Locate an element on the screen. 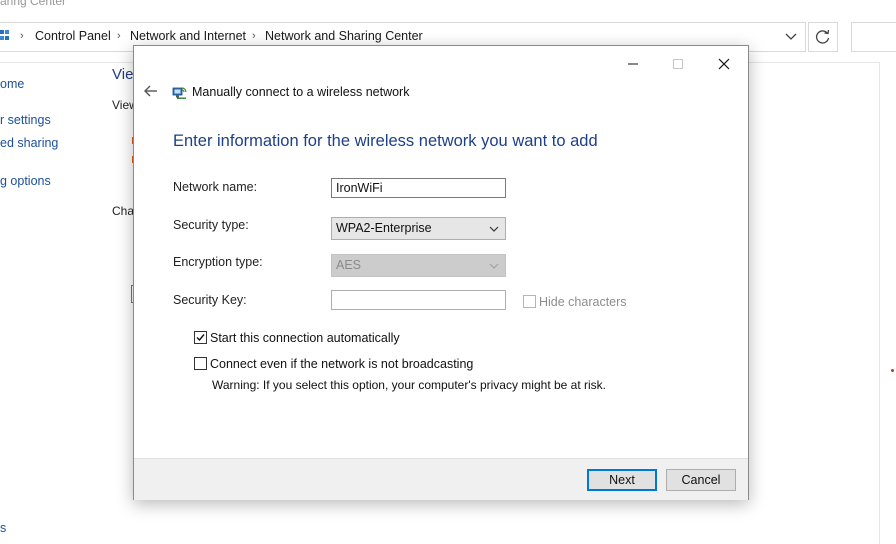  search-input is located at coordinates (873, 37).